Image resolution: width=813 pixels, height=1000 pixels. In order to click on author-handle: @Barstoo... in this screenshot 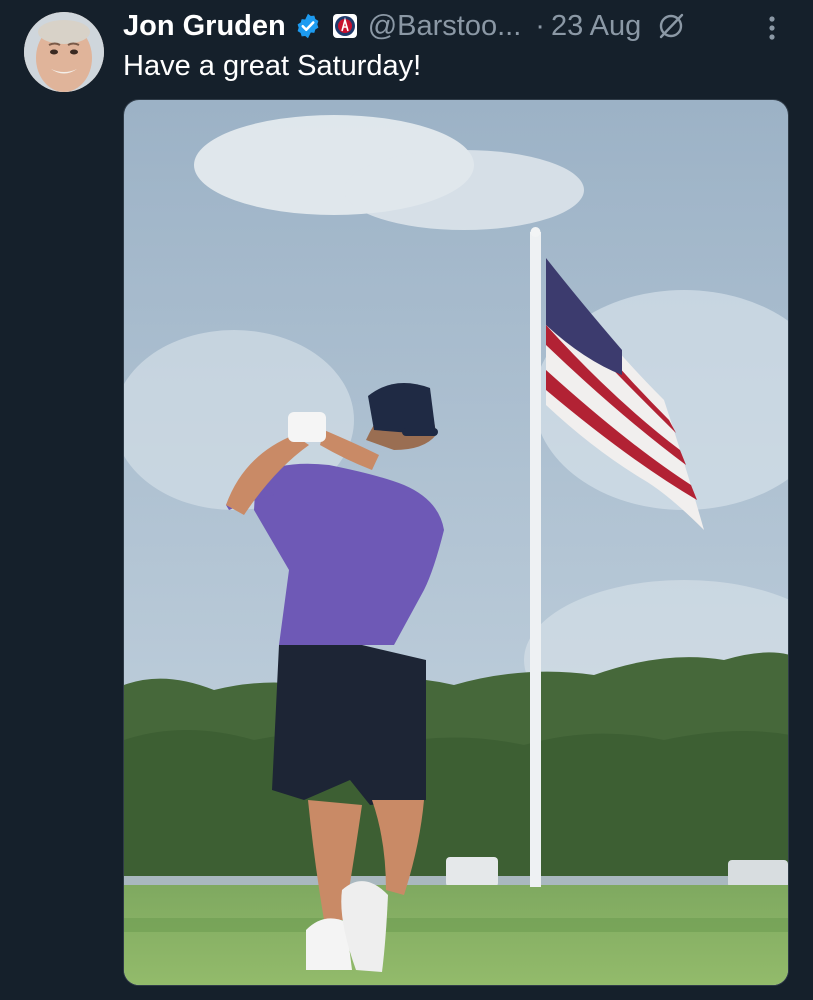, I will do `click(445, 26)`.